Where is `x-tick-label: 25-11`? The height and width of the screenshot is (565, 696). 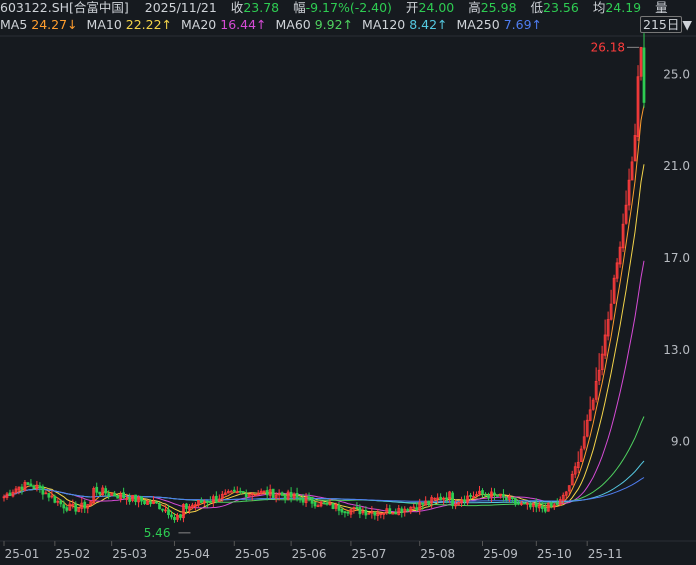 x-tick-label: 25-11 is located at coordinates (605, 554).